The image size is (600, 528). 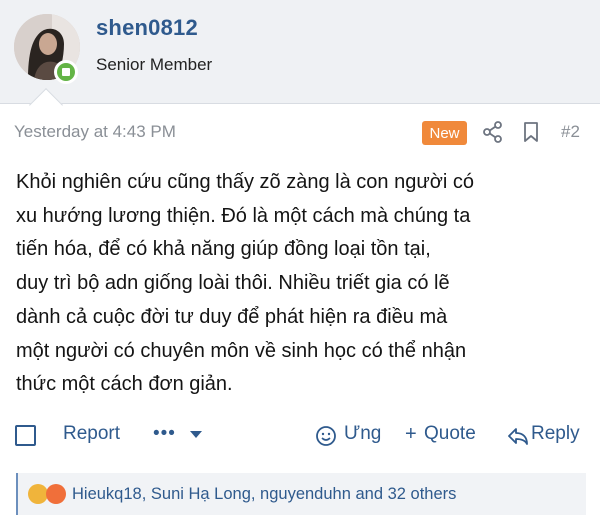 What do you see at coordinates (555, 434) in the screenshot?
I see `reply-button: Reply` at bounding box center [555, 434].